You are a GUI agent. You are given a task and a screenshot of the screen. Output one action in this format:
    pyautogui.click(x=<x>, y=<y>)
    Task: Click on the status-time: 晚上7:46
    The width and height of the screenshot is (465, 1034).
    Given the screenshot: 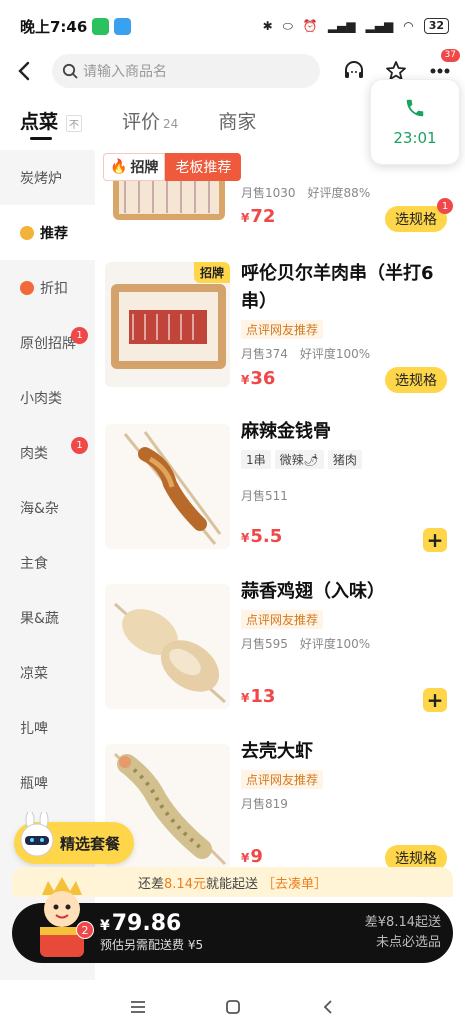 What is the action you would take?
    pyautogui.click(x=54, y=26)
    